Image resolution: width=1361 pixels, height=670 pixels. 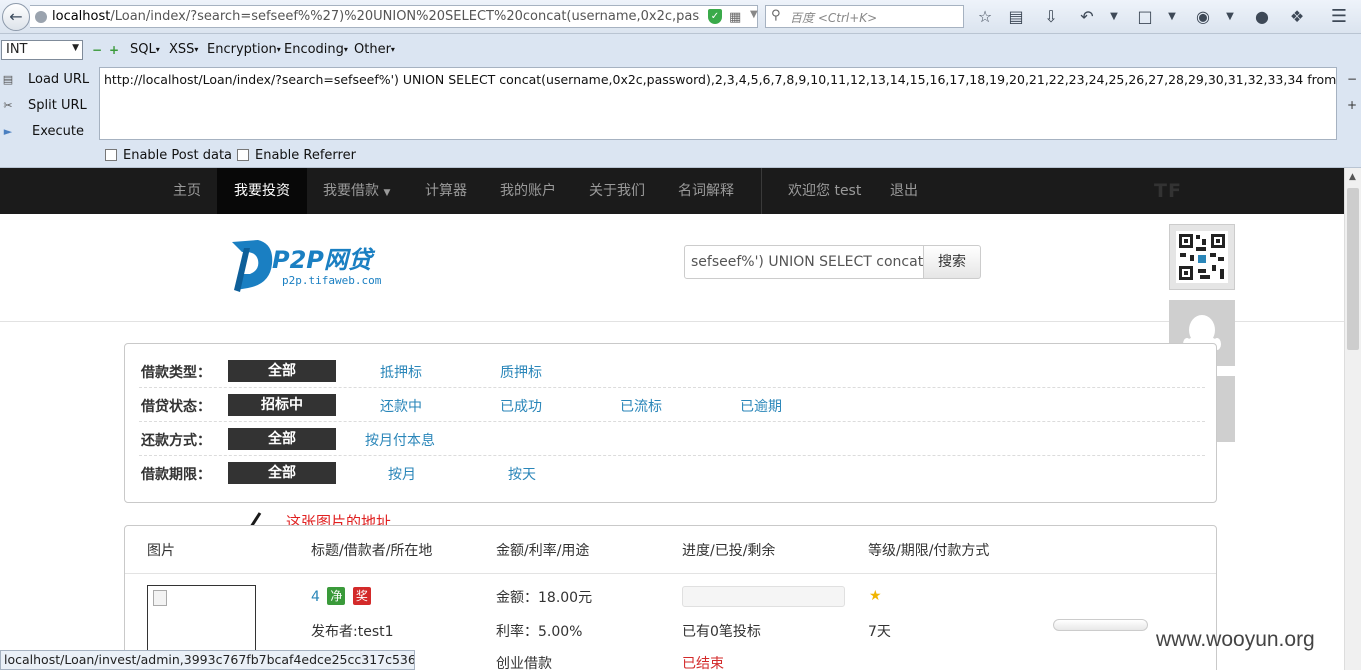 I want to click on p2p-logo: P2P网贷 p2p.tifaweb.com, so click(x=313, y=264).